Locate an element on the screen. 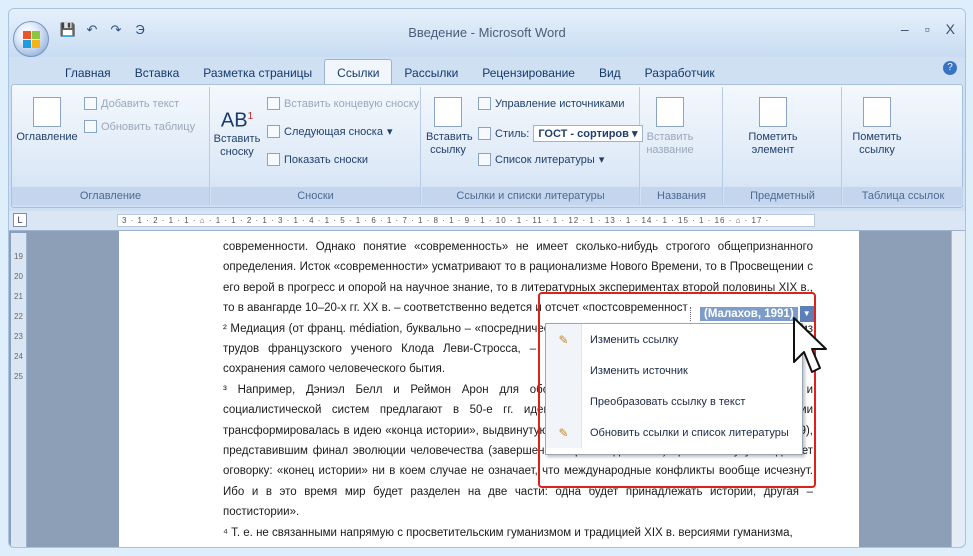 This screenshot has height=556, width=973. insert-endnote-button: Вставить концевую сноску is located at coordinates (343, 103).